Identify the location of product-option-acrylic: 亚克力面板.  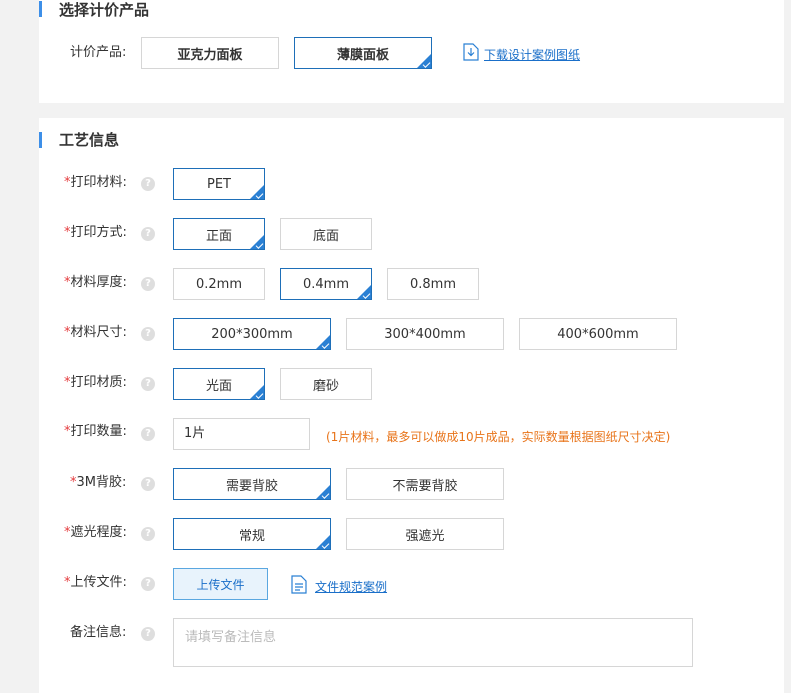
(210, 53).